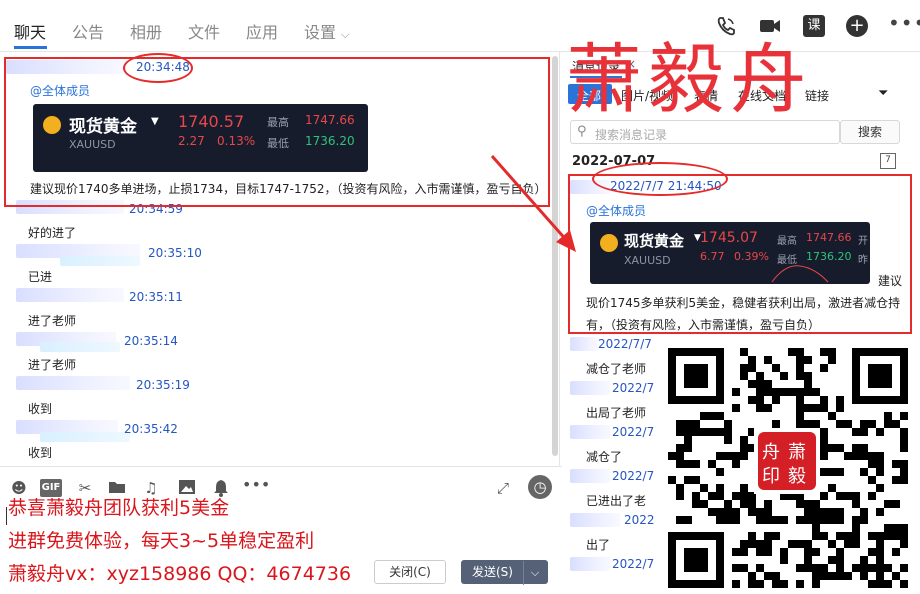  Describe the element at coordinates (345, 34) in the screenshot. I see `chevron-down-icon: ⌵` at that location.